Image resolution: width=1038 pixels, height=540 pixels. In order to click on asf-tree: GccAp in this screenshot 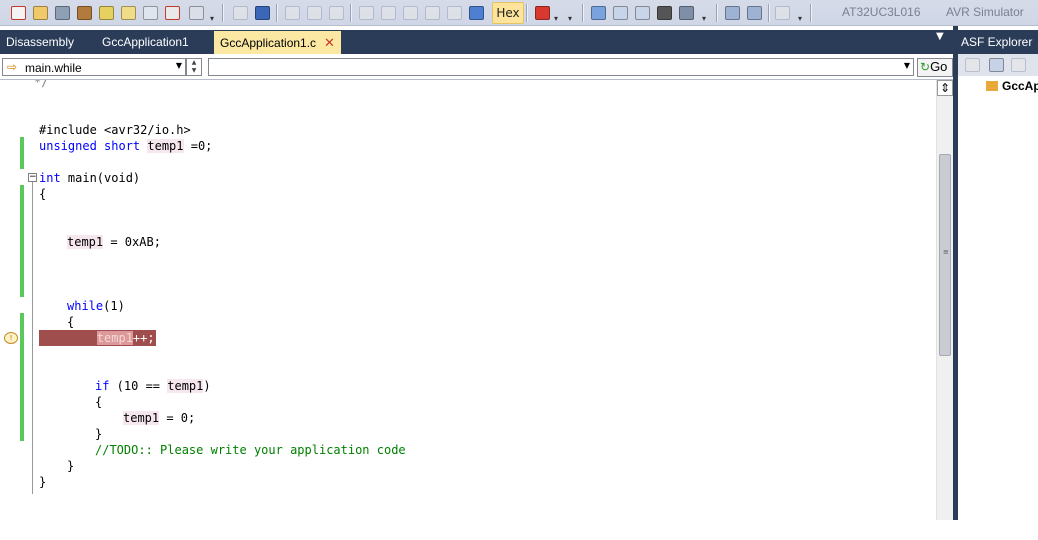, I will do `click(998, 298)`.